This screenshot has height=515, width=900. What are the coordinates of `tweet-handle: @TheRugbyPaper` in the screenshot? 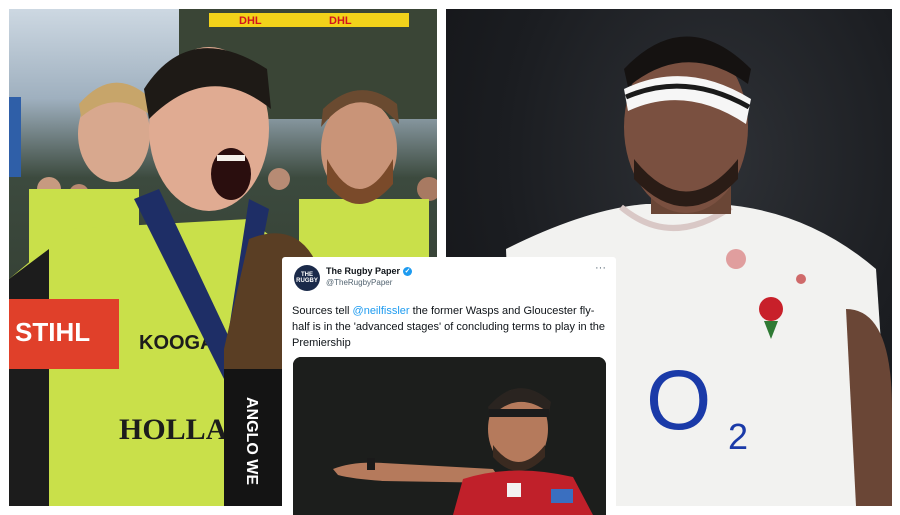 It's located at (359, 282).